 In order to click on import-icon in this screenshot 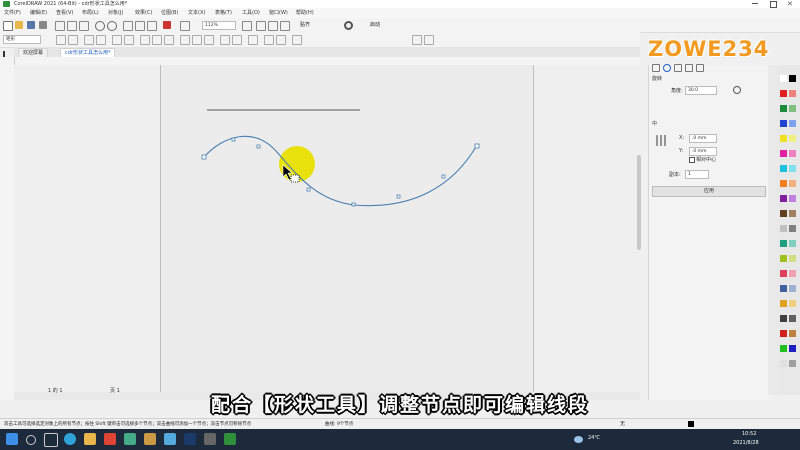, I will do `click(140, 26)`.